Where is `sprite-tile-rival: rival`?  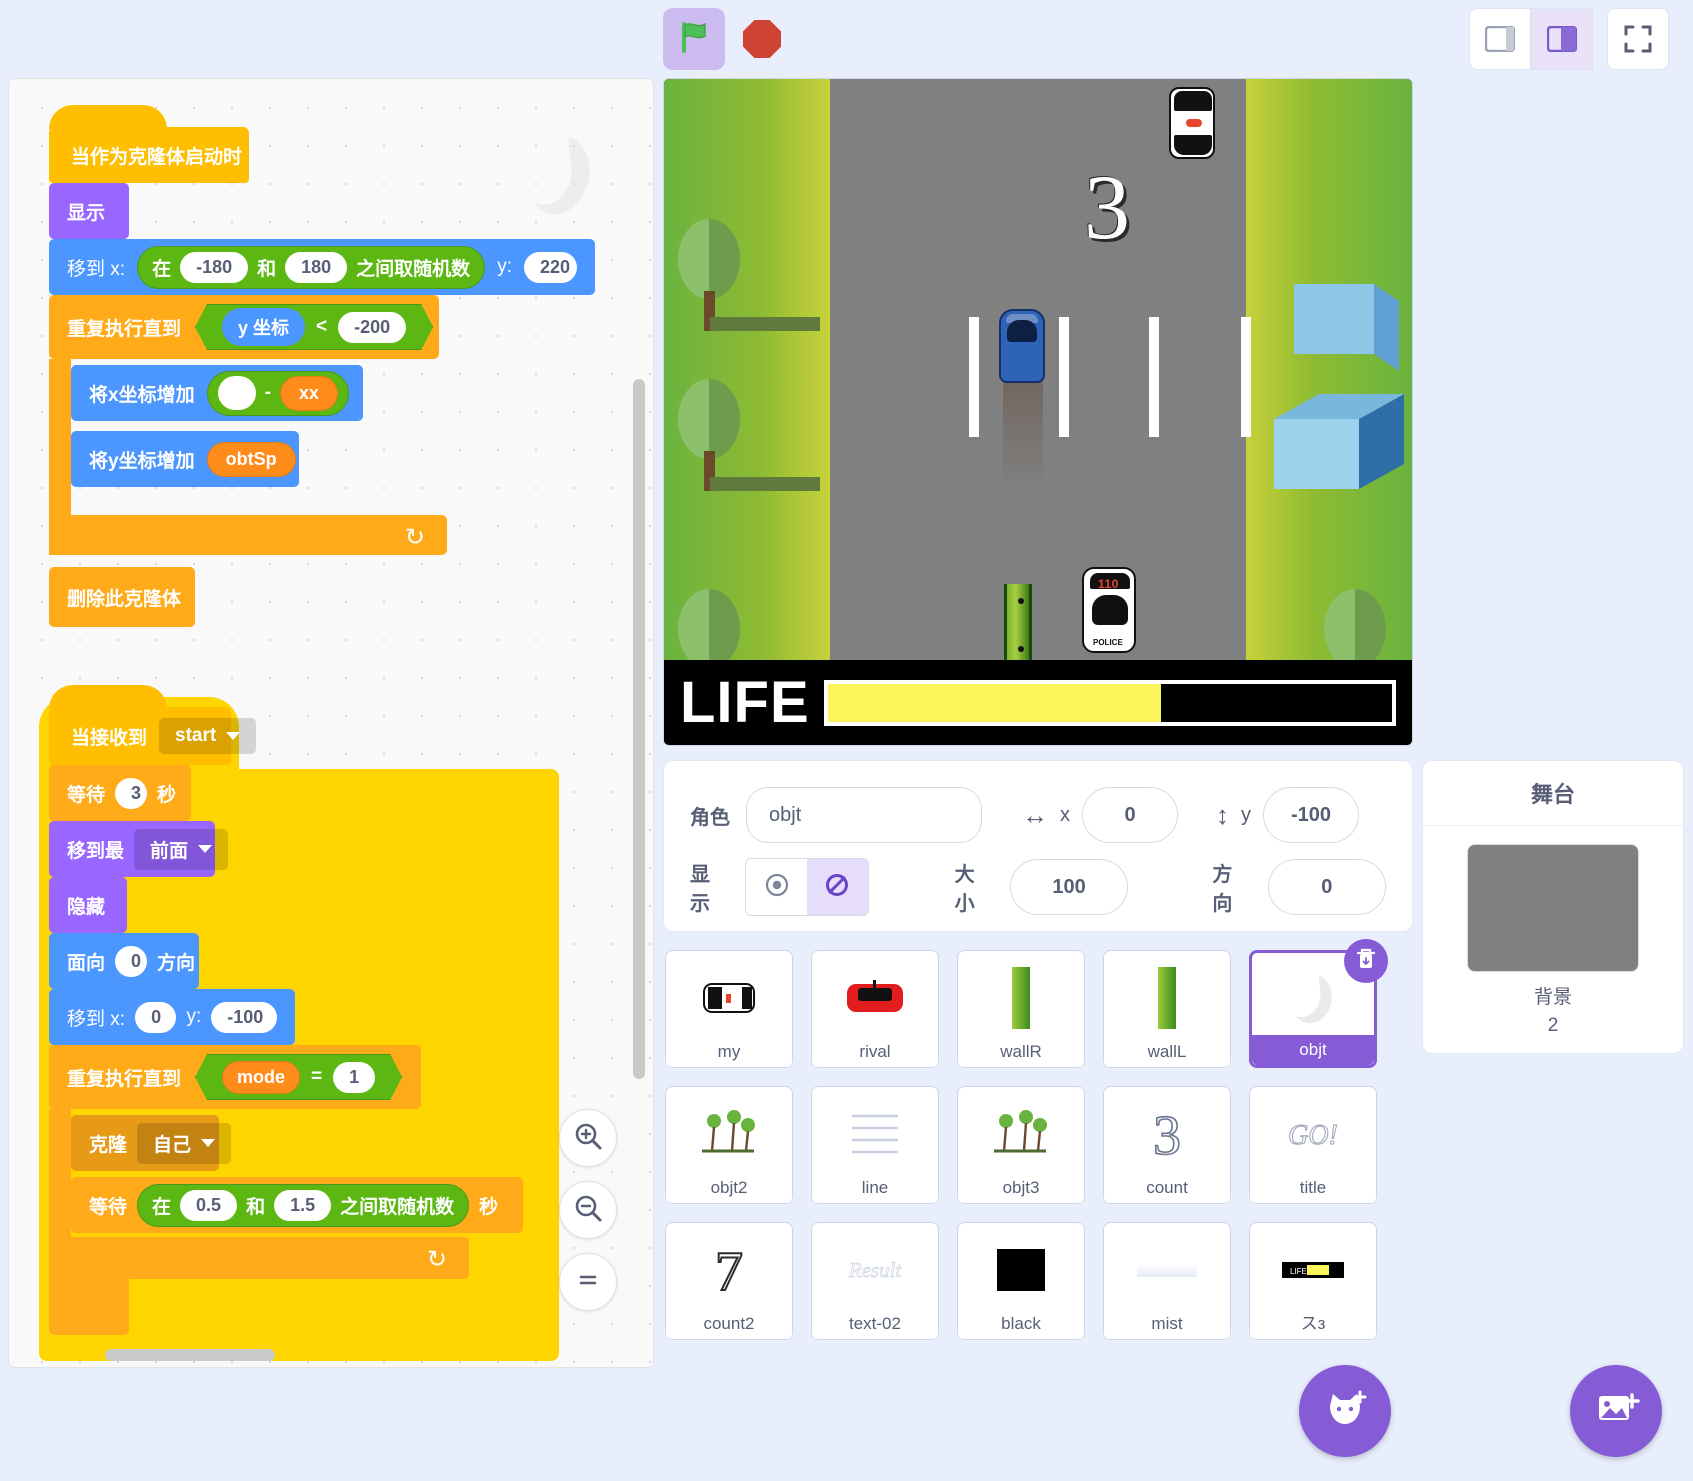 sprite-tile-rival: rival is located at coordinates (875, 1009).